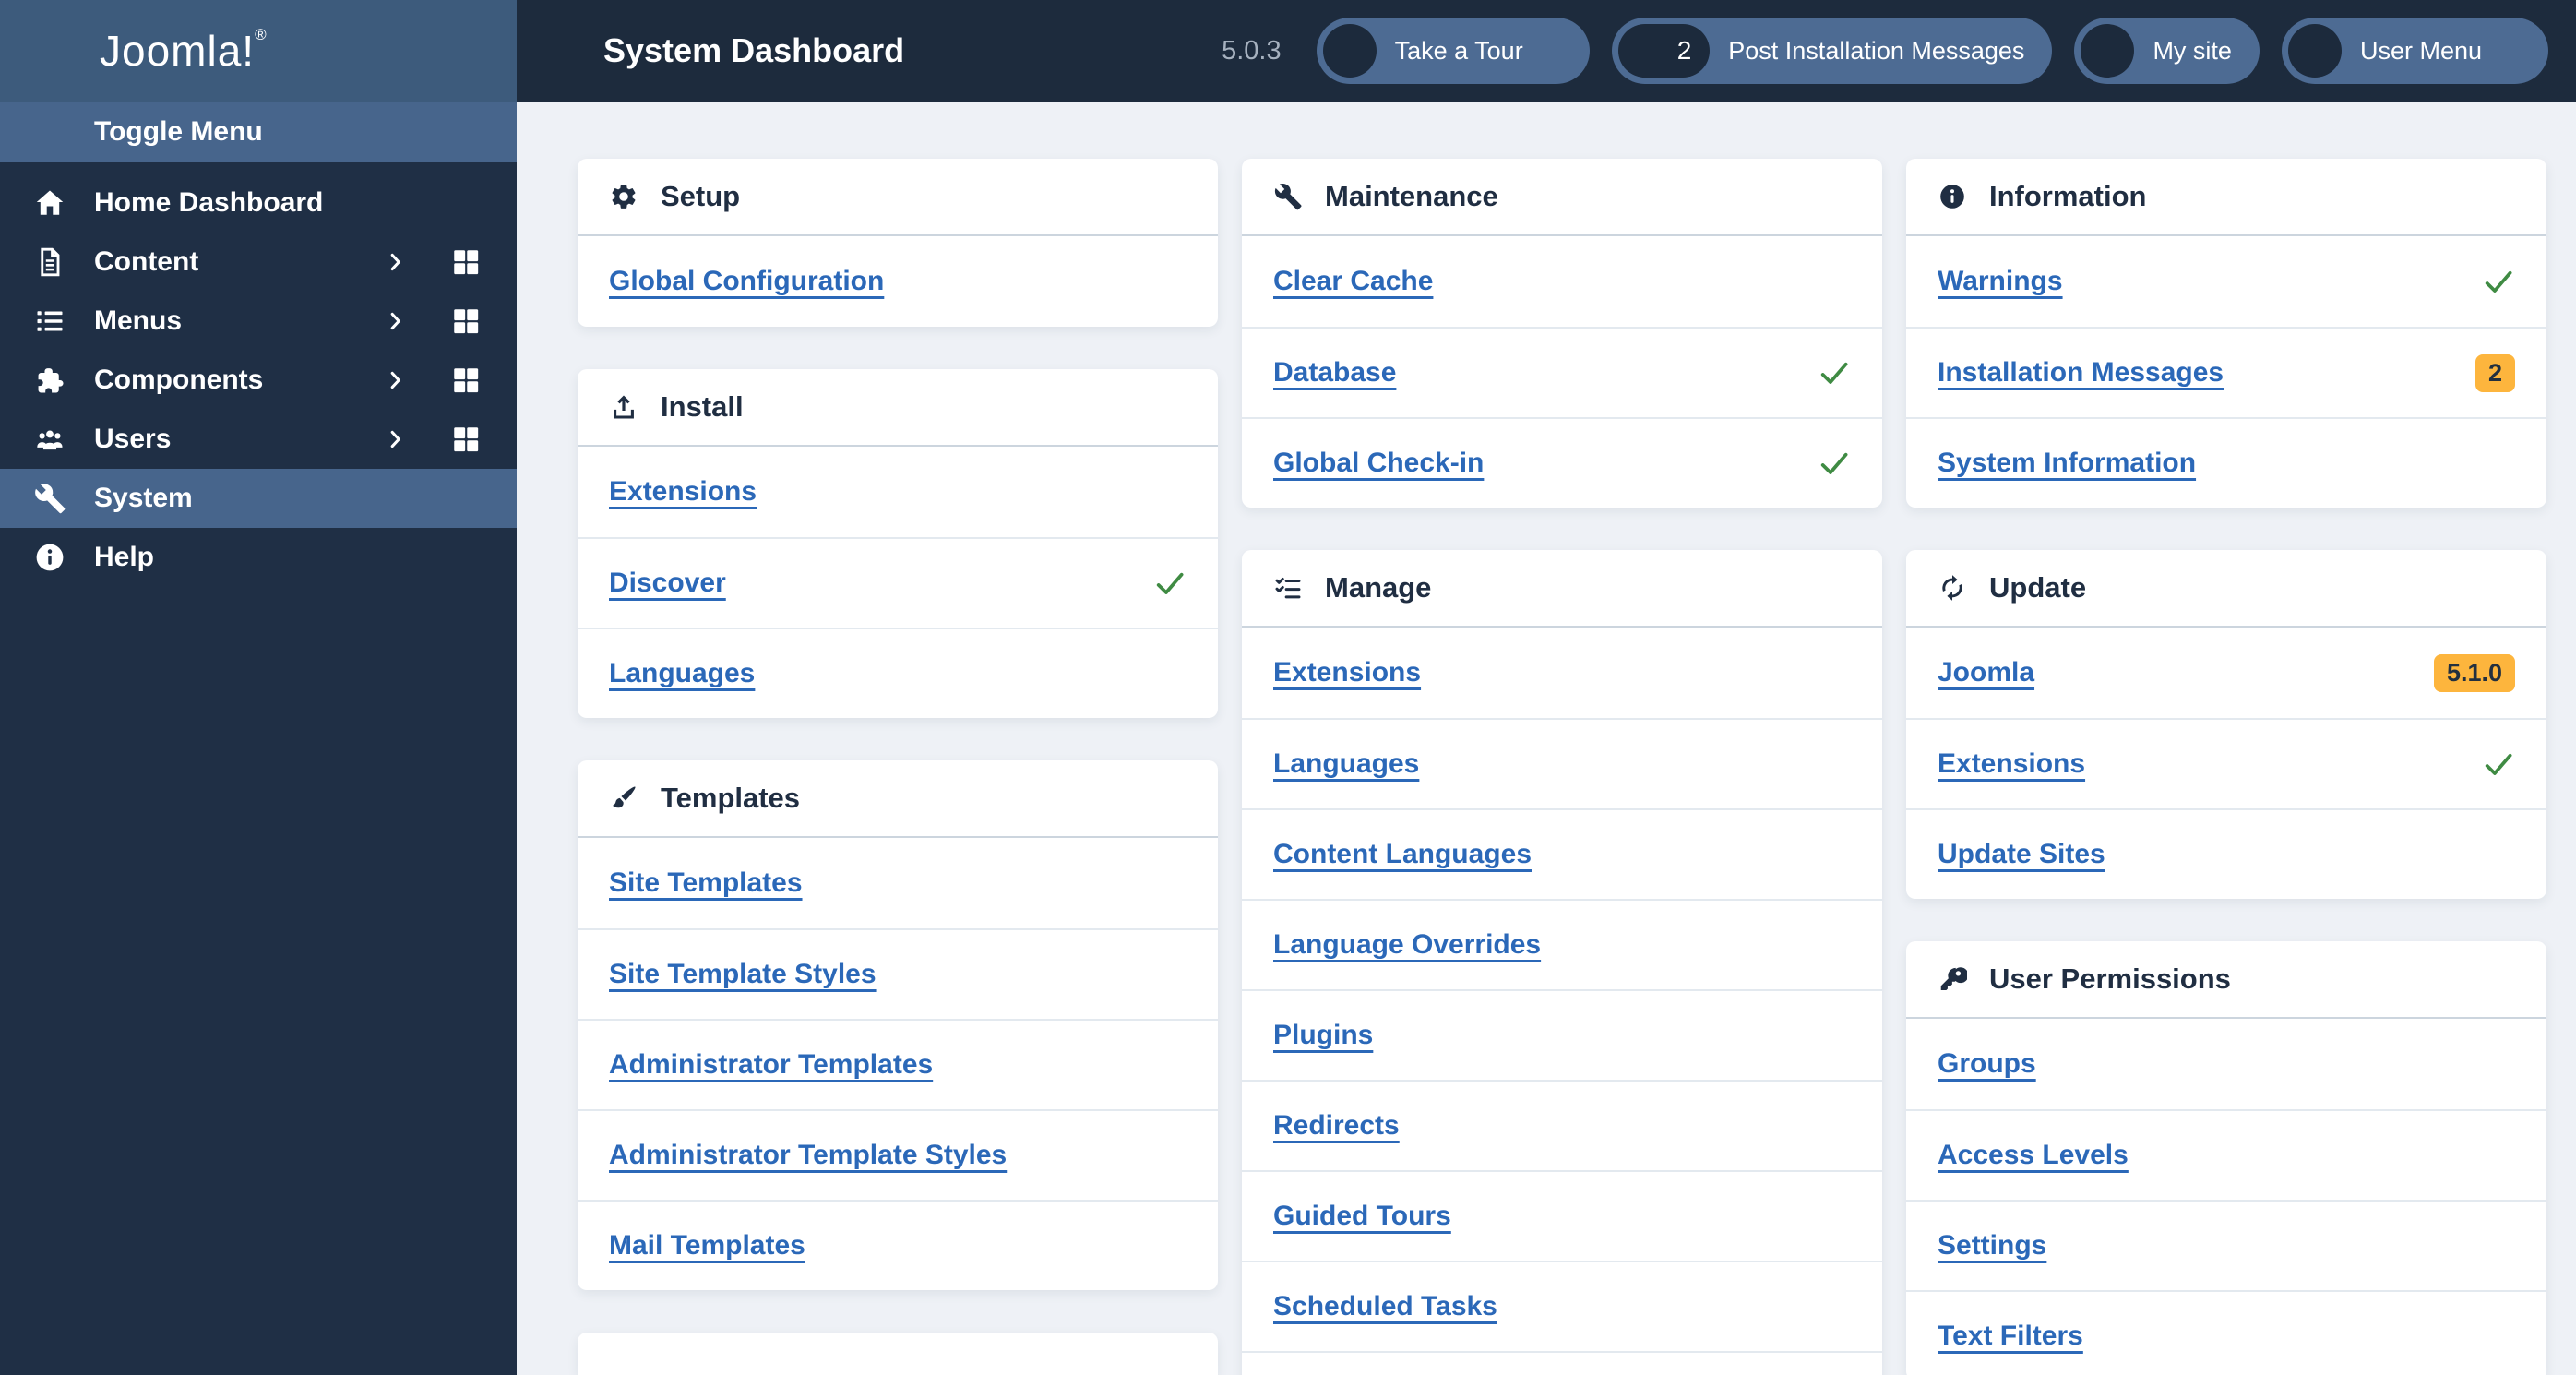 The image size is (2576, 1375). I want to click on take-a-tour-button: Take a Tour, so click(1453, 51).